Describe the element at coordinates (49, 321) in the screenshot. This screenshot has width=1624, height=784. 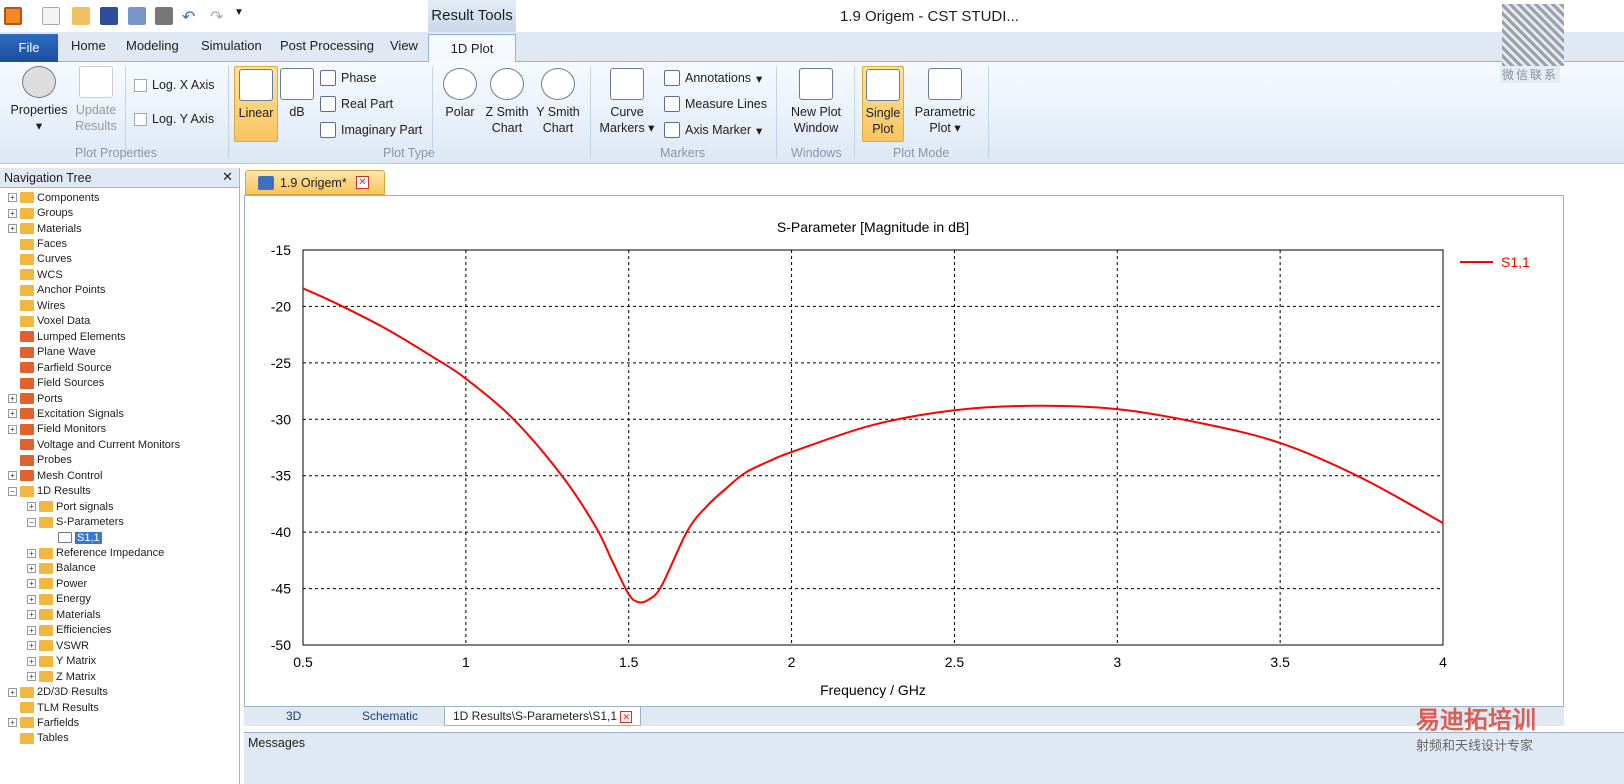
I see `tree-item: Voxel Data` at that location.